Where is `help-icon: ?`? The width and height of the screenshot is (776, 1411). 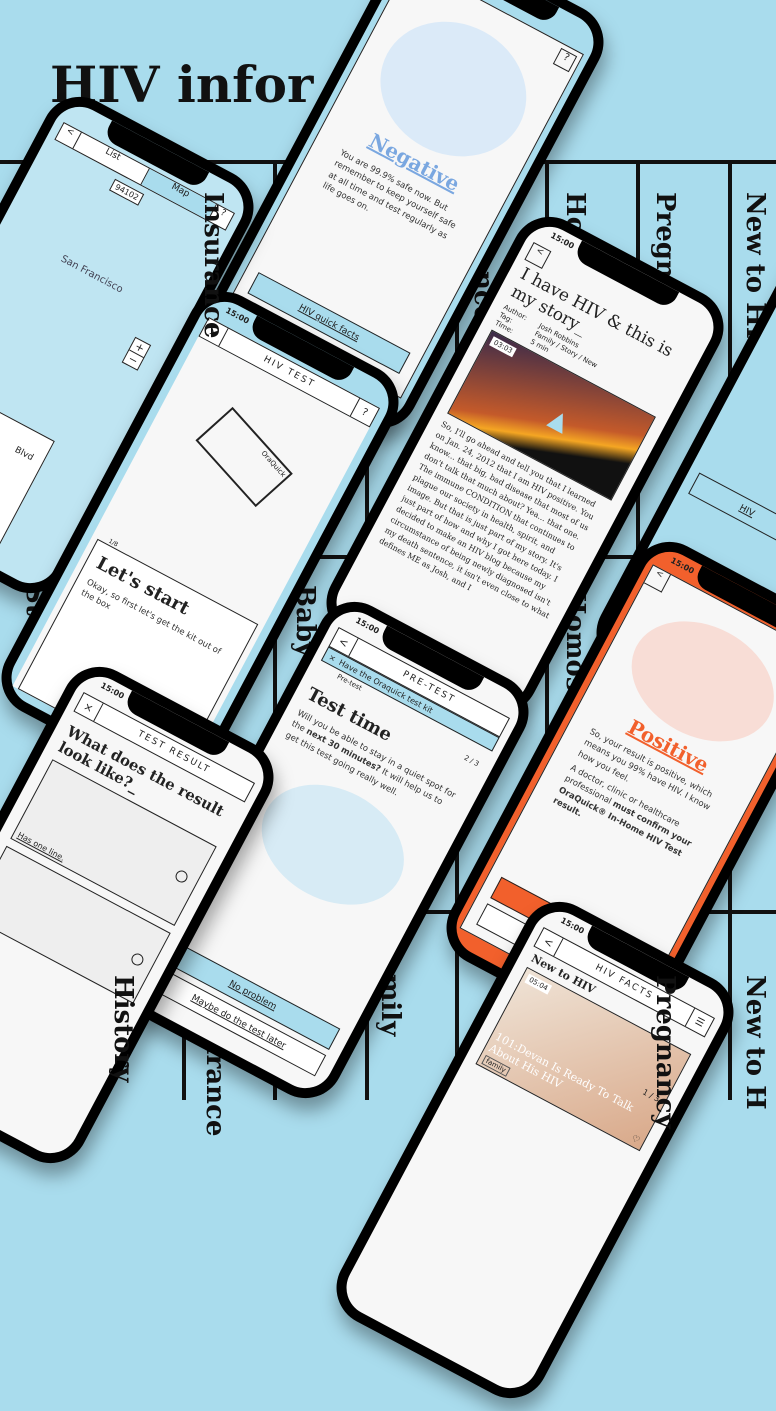
help-icon: ? is located at coordinates (565, 60).